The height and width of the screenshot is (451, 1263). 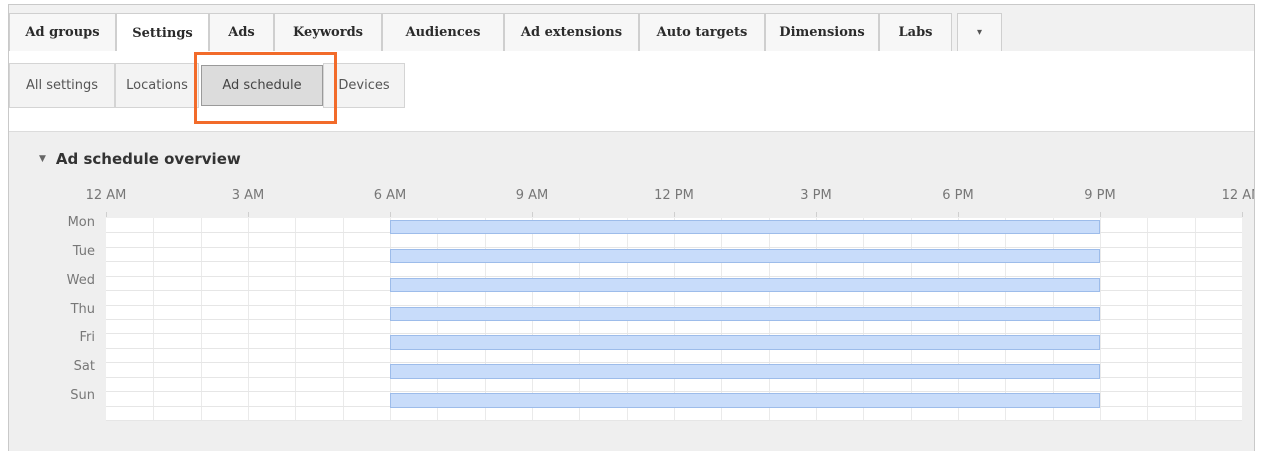 What do you see at coordinates (745, 342) in the screenshot?
I see `schedule-bar-fri` at bounding box center [745, 342].